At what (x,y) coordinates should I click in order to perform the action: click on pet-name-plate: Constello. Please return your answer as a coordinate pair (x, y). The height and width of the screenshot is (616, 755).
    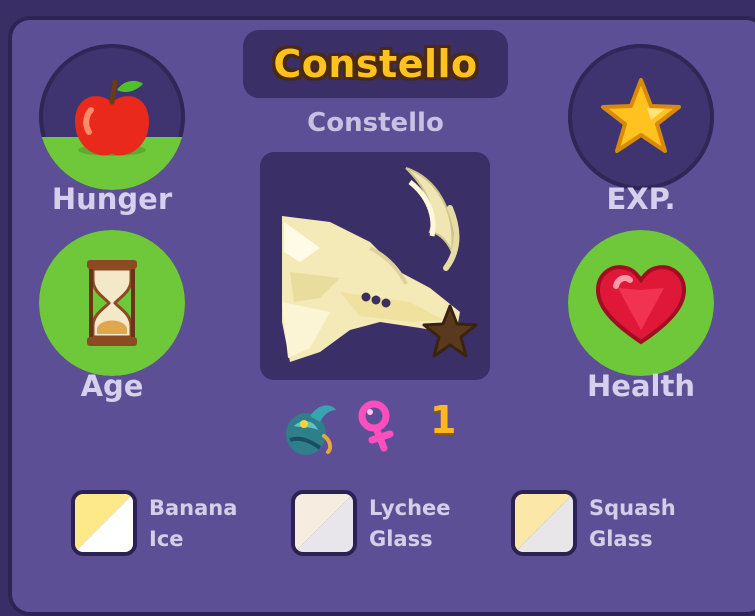
    Looking at the image, I should click on (375, 64).